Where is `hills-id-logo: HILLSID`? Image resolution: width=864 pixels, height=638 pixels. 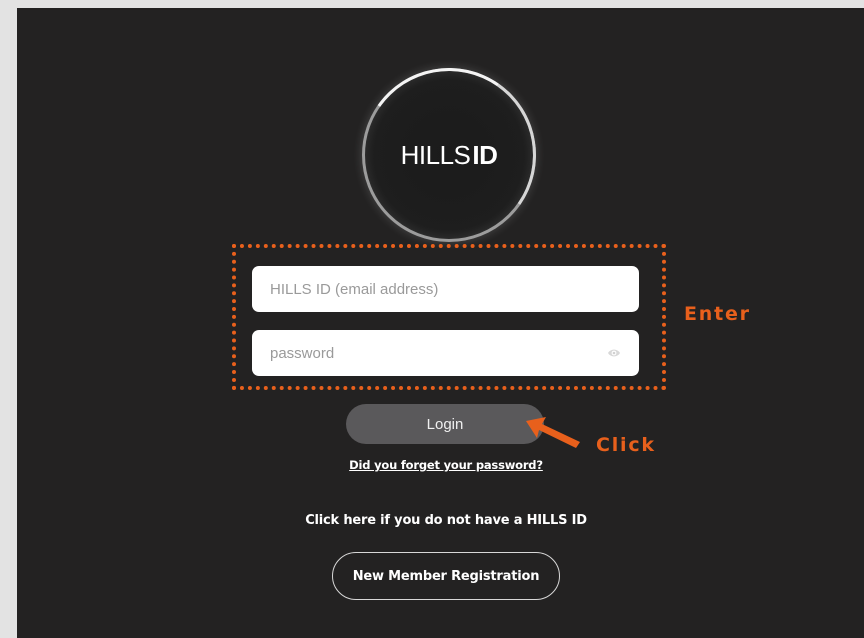 hills-id-logo: HILLSID is located at coordinates (449, 155).